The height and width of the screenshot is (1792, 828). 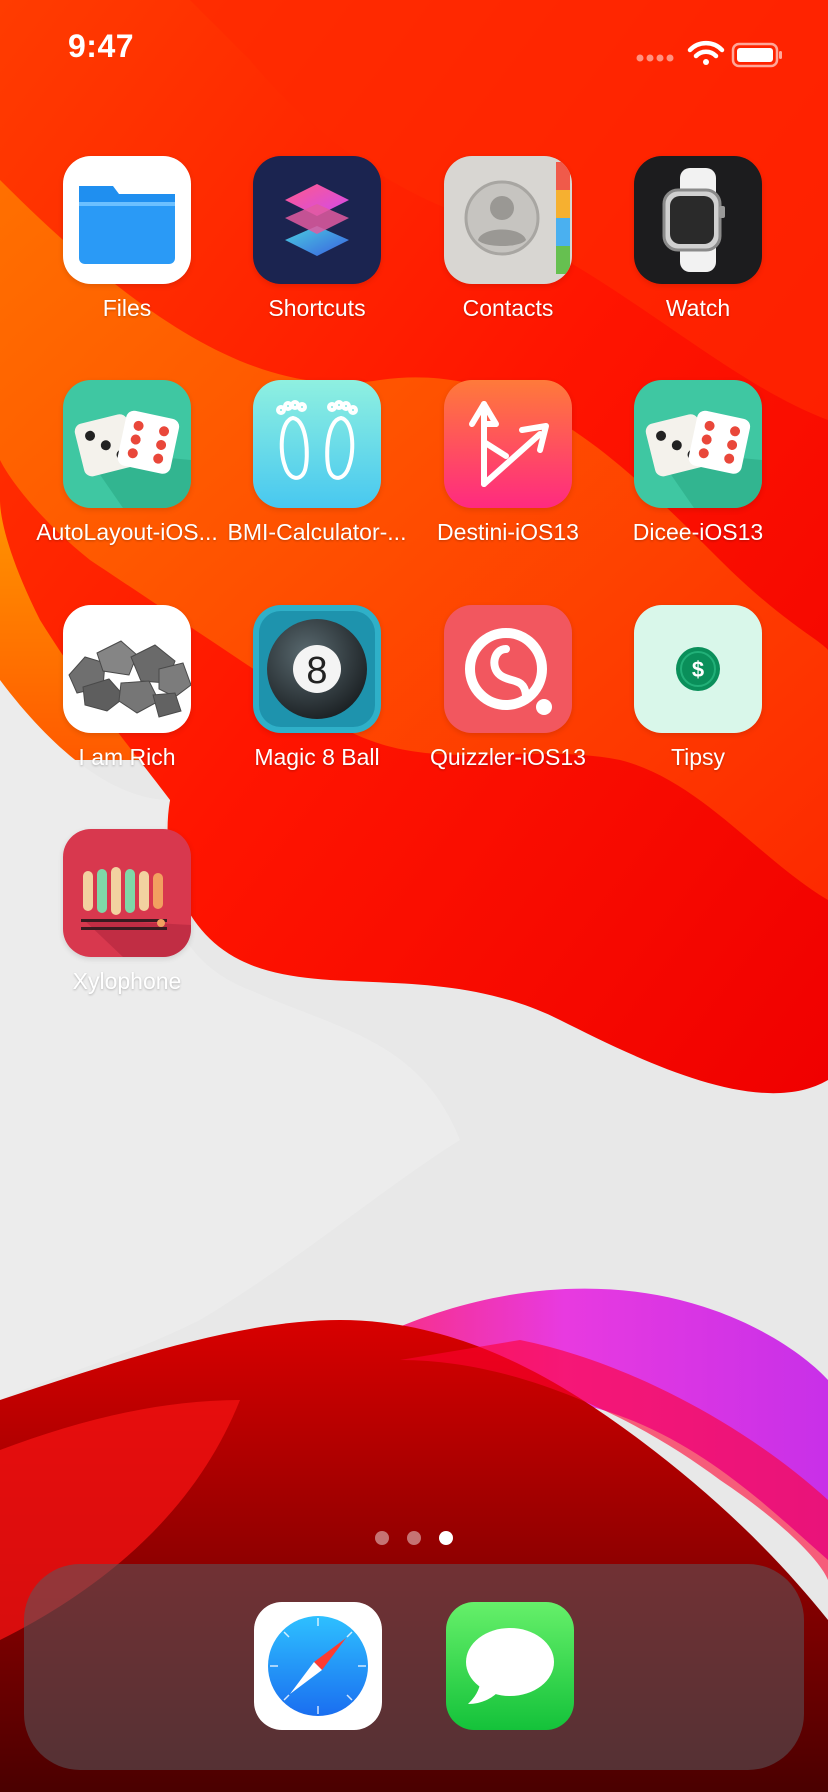 I want to click on app-watch: Watch, so click(x=698, y=246).